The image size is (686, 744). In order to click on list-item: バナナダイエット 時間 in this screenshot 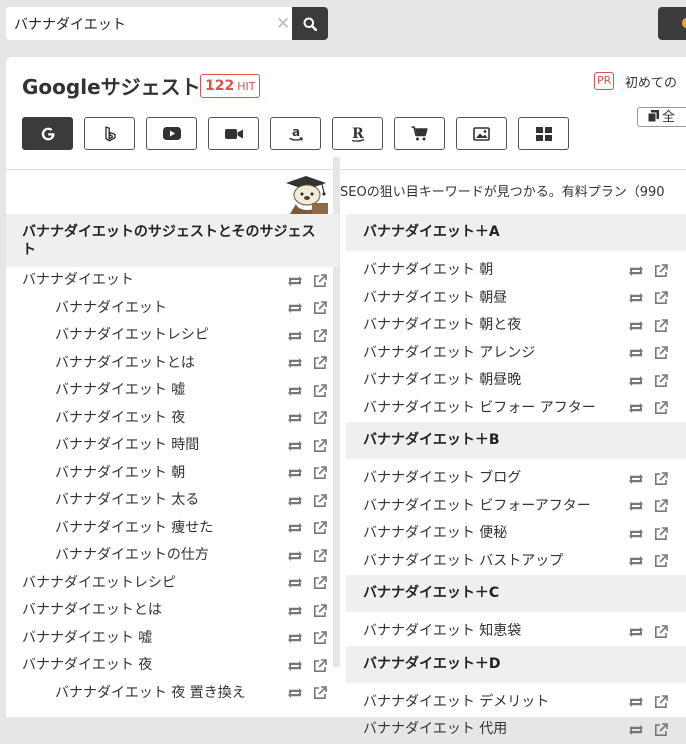, I will do `click(172, 446)`.